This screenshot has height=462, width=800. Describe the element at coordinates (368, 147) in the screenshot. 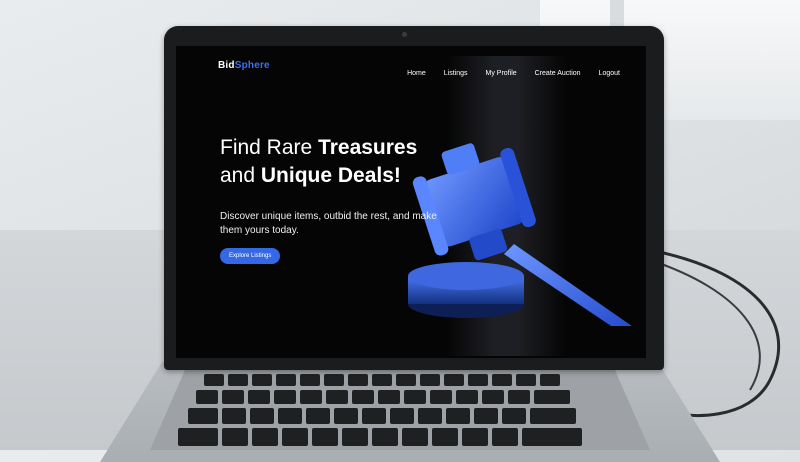

I see `hero-title-bold-1: Treasures` at that location.